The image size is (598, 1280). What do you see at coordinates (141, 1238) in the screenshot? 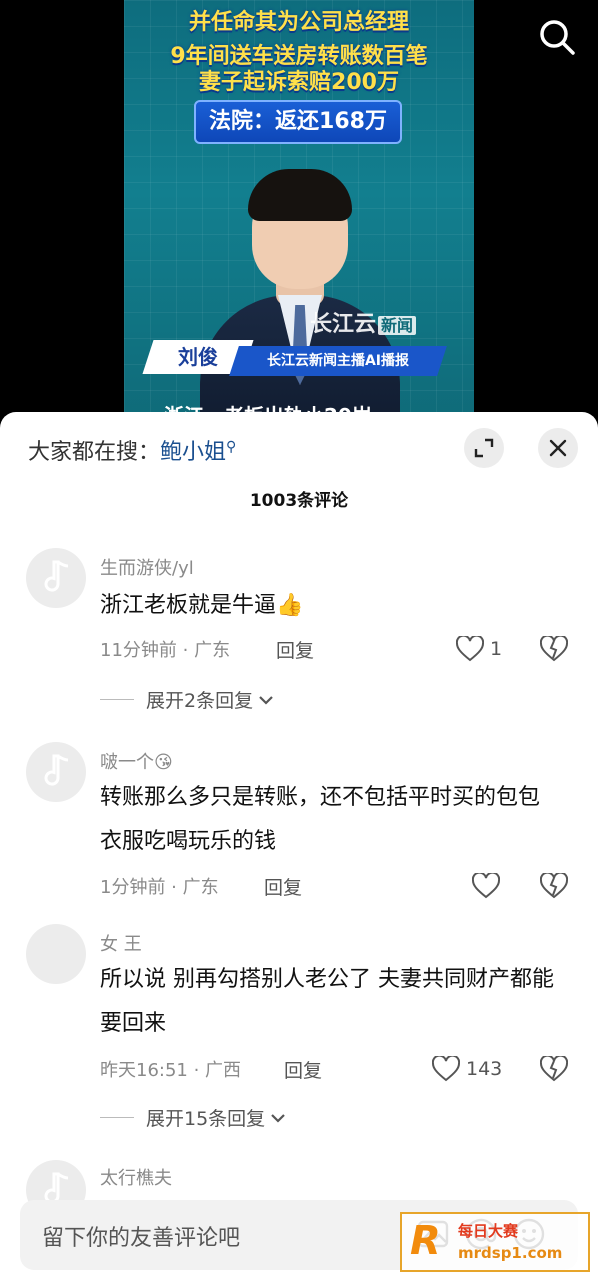
I see `comment-input-placeholder: 留下你的友善评论吧` at bounding box center [141, 1238].